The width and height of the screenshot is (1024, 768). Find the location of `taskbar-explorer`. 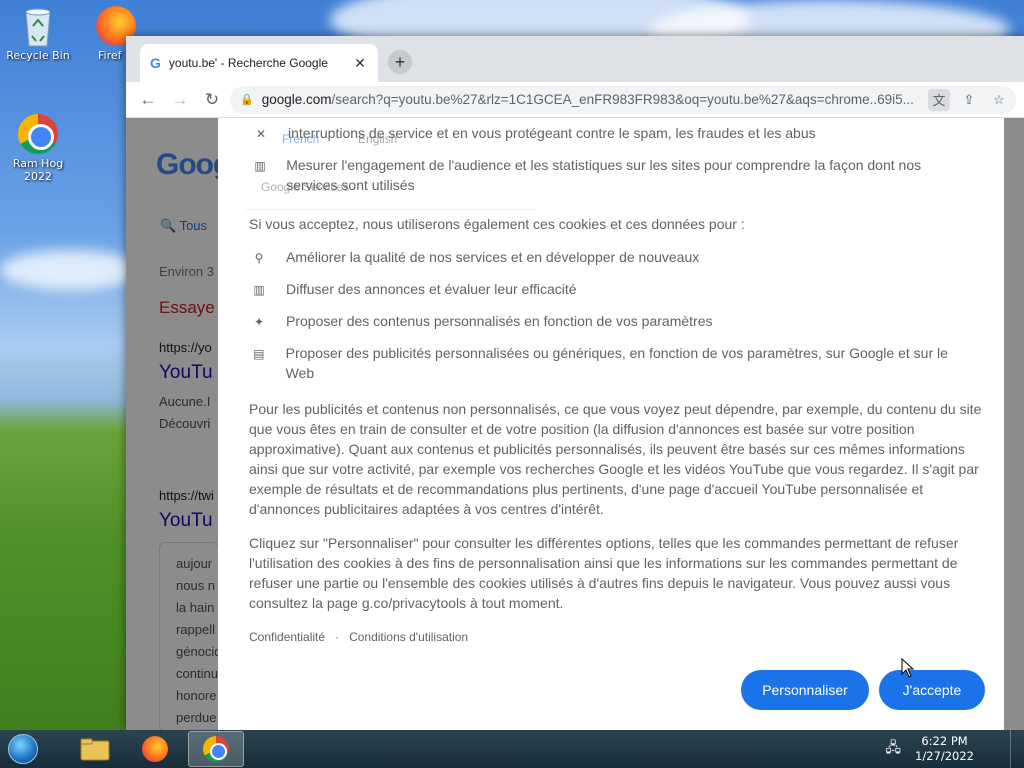

taskbar-explorer is located at coordinates (95, 749).